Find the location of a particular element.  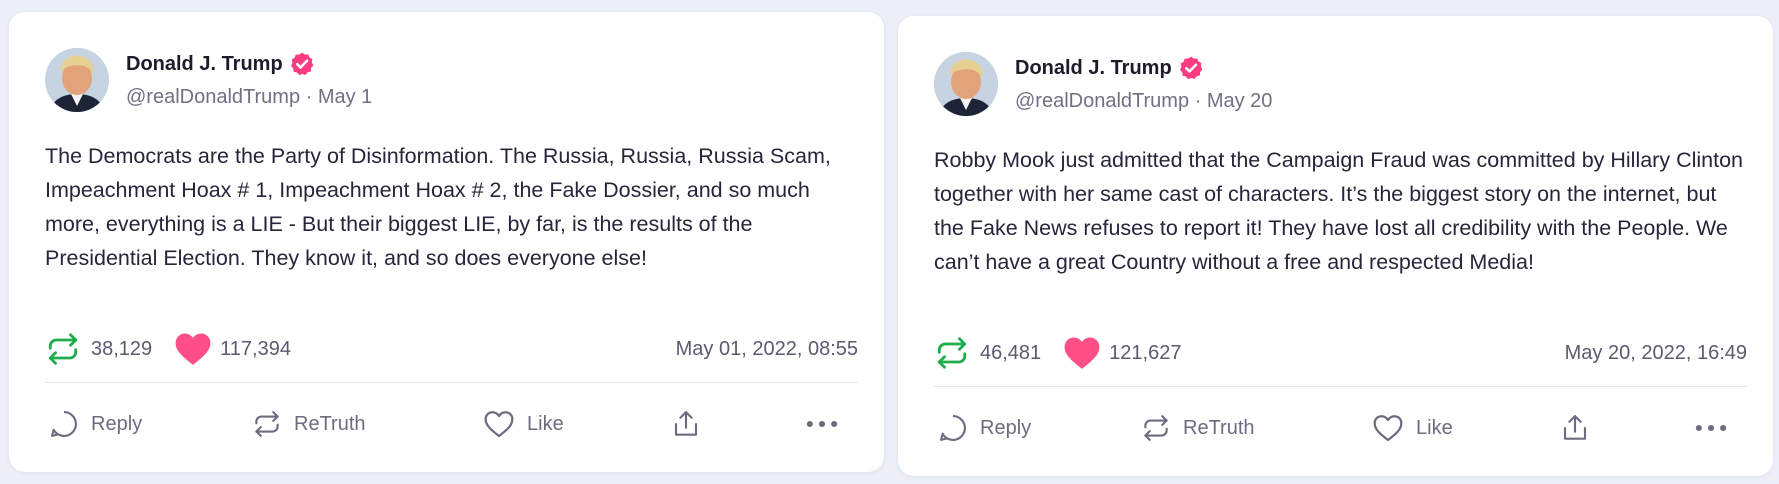

post-stats: 46,481 121,627 May 20, 2022, 16:49 is located at coordinates (1340, 353).